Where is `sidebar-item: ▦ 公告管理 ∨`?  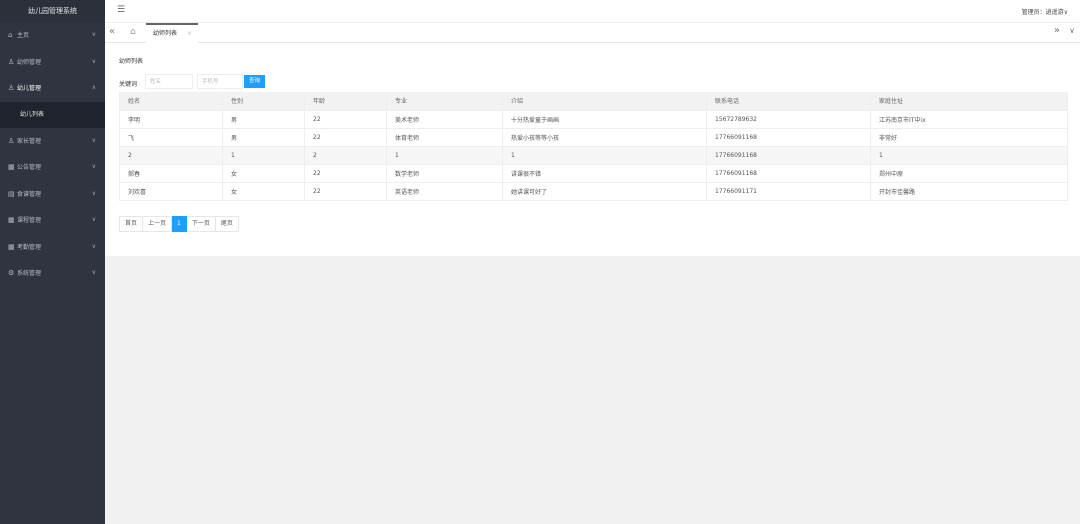
sidebar-item: ▦ 公告管理 ∨ is located at coordinates (52, 167).